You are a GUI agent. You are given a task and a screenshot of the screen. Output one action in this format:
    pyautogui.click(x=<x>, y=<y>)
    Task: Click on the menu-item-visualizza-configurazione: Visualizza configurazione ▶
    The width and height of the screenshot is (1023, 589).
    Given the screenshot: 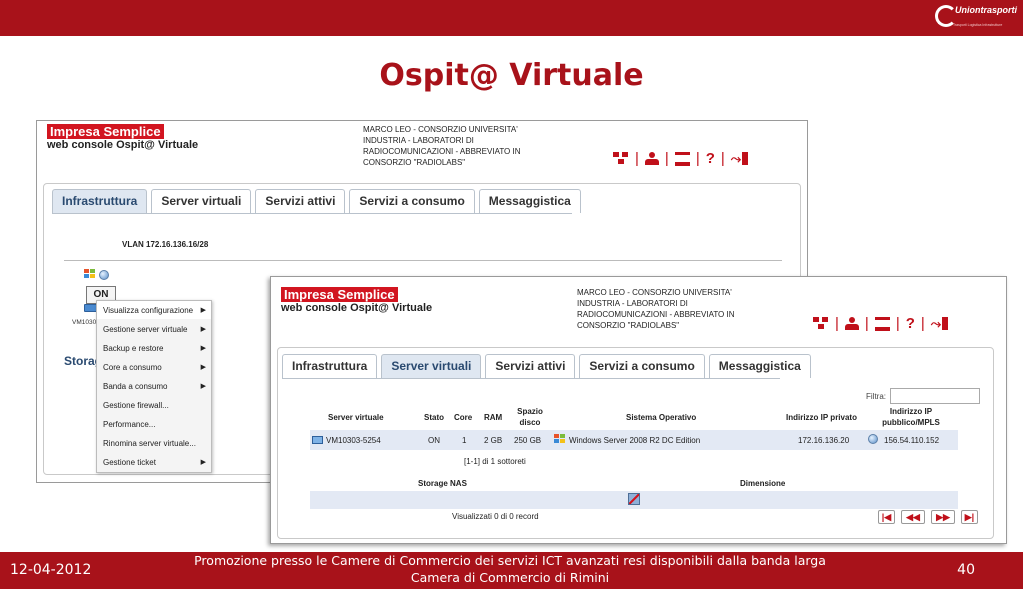 What is the action you would take?
    pyautogui.click(x=154, y=310)
    